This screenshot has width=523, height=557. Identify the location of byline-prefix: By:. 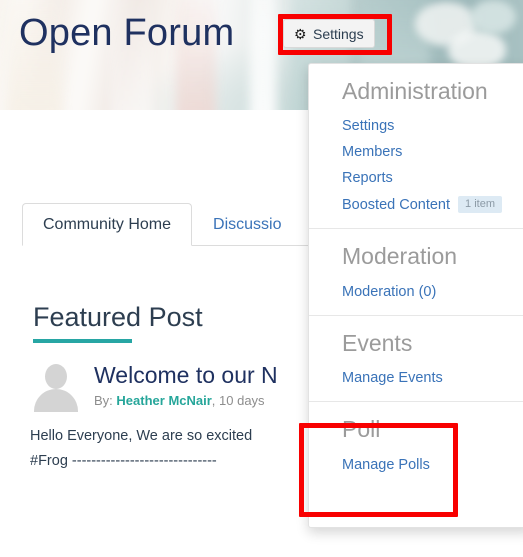
(103, 401).